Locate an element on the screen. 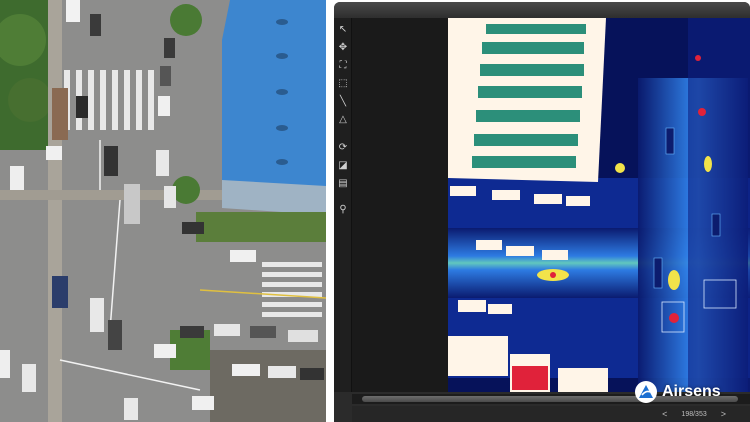  next-image-button: > is located at coordinates (723, 414).